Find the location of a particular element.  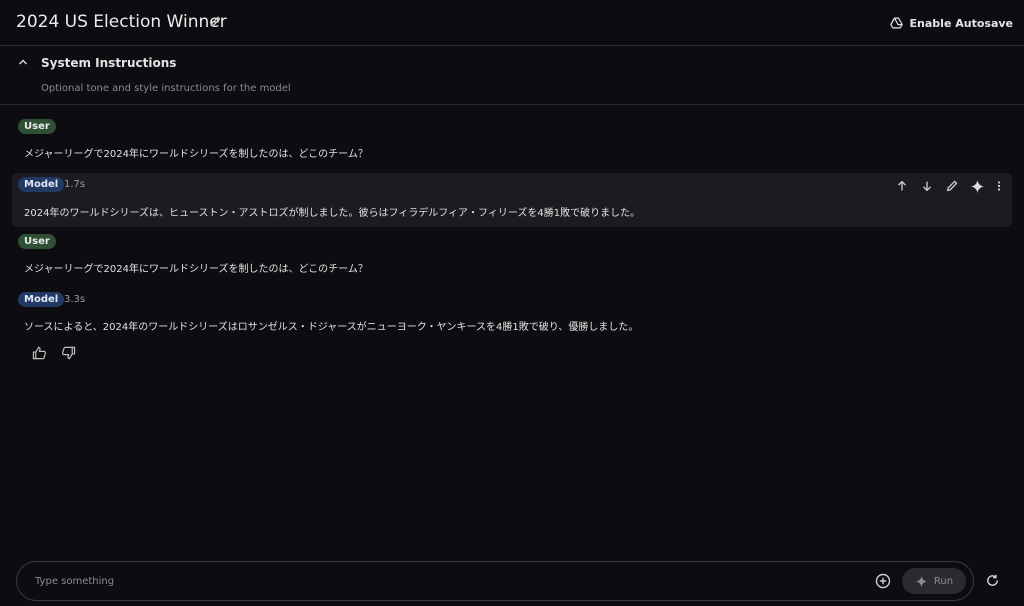

chevron-up-icon is located at coordinates (23, 62).